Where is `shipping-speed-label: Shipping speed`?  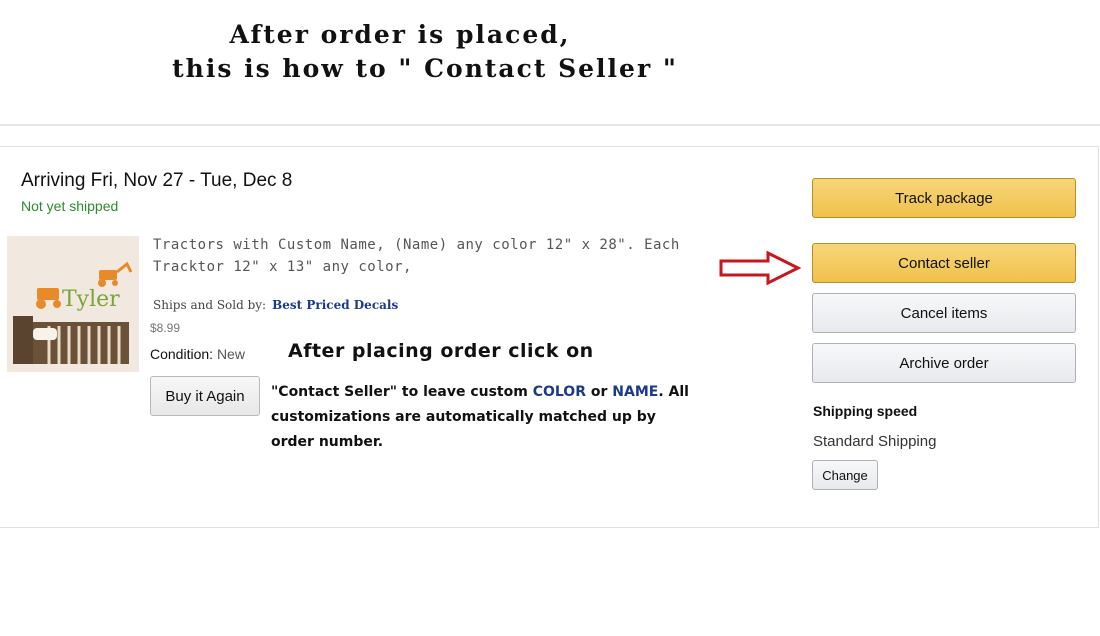
shipping-speed-label: Shipping speed is located at coordinates (865, 411).